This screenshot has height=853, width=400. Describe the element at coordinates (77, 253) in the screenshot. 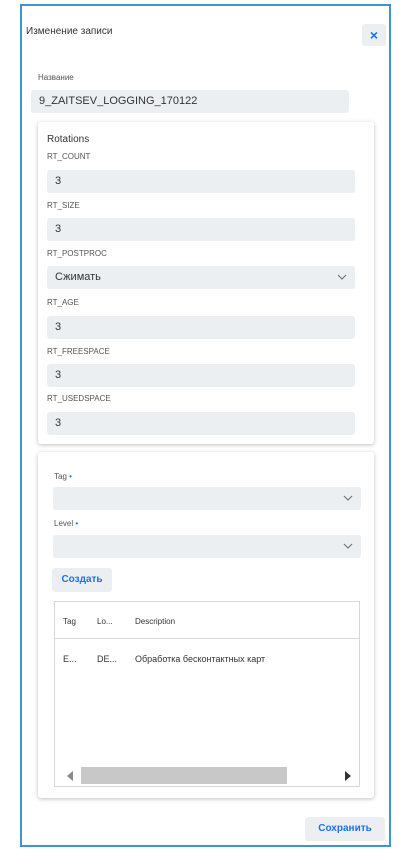

I see `rt-postproc-label: RT_POSTPROC` at that location.